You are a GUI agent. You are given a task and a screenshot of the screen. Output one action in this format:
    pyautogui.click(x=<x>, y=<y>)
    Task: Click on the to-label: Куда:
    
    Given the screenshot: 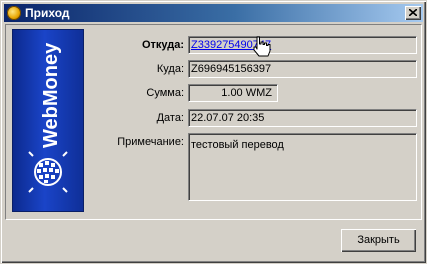 What is the action you would take?
    pyautogui.click(x=170, y=69)
    